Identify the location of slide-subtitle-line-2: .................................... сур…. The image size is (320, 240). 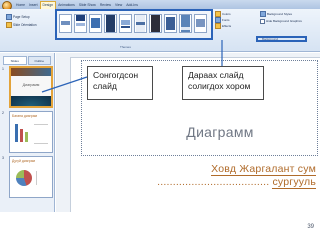
(213, 182).